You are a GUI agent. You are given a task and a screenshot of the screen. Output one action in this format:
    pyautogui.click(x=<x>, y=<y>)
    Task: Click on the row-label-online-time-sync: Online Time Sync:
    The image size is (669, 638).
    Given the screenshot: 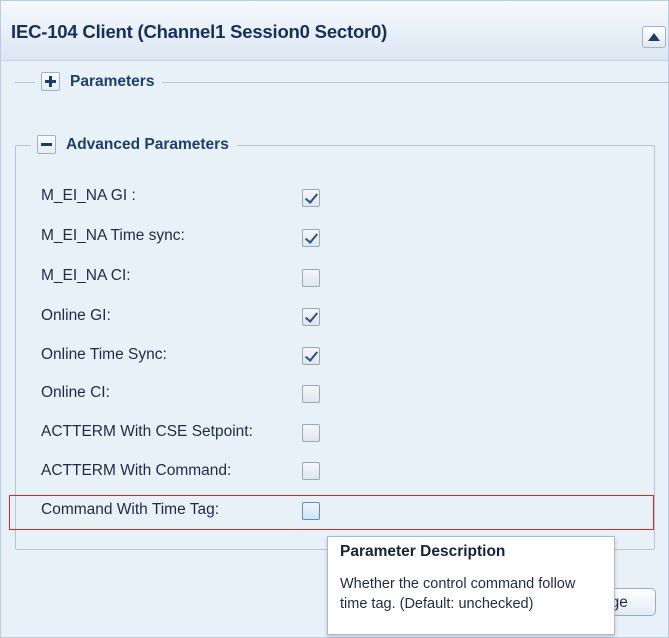 What is the action you would take?
    pyautogui.click(x=104, y=354)
    